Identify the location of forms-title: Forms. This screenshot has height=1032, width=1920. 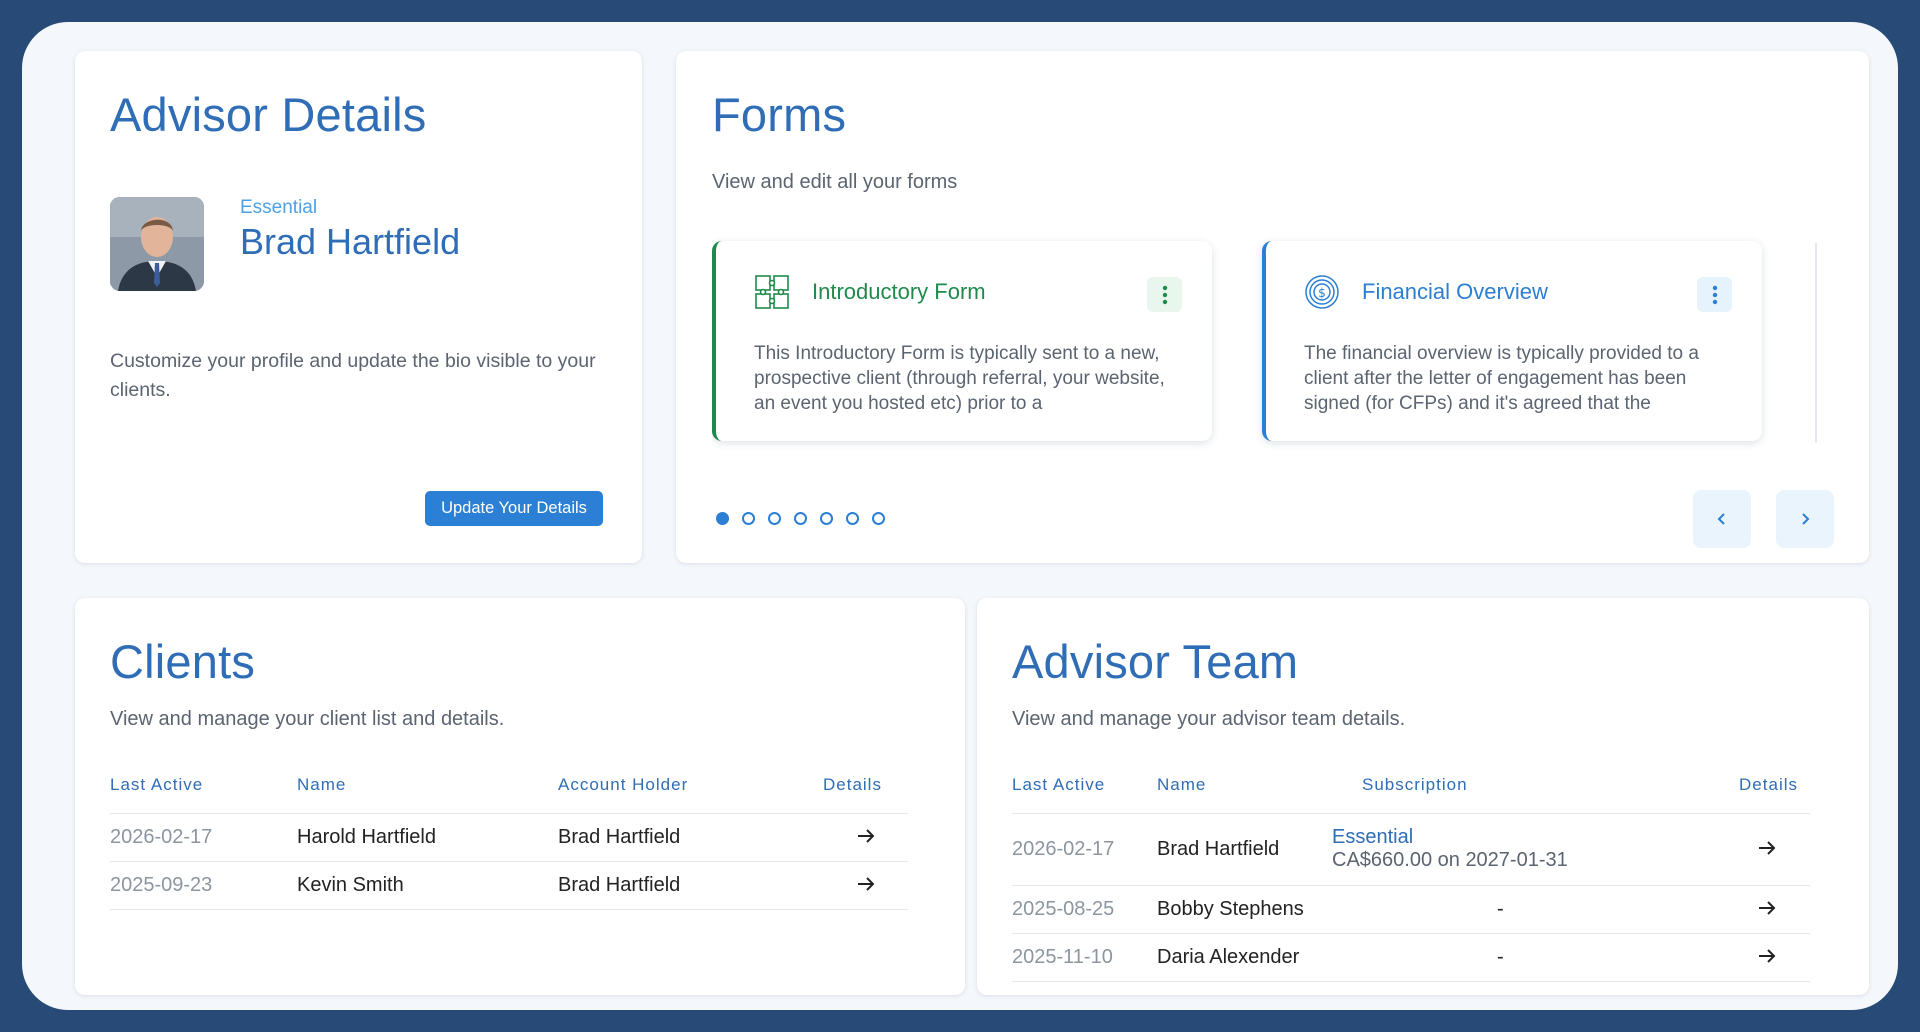
(779, 114).